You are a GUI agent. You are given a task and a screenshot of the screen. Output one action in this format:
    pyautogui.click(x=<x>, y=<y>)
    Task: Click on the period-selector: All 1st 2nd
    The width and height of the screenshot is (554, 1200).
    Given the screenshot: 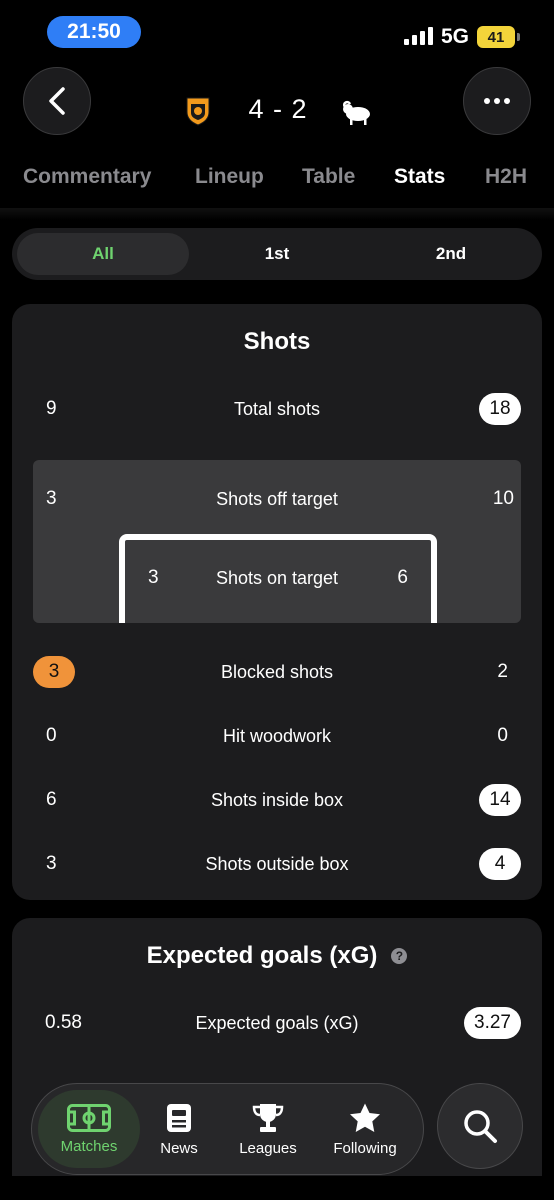 What is the action you would take?
    pyautogui.click(x=277, y=254)
    